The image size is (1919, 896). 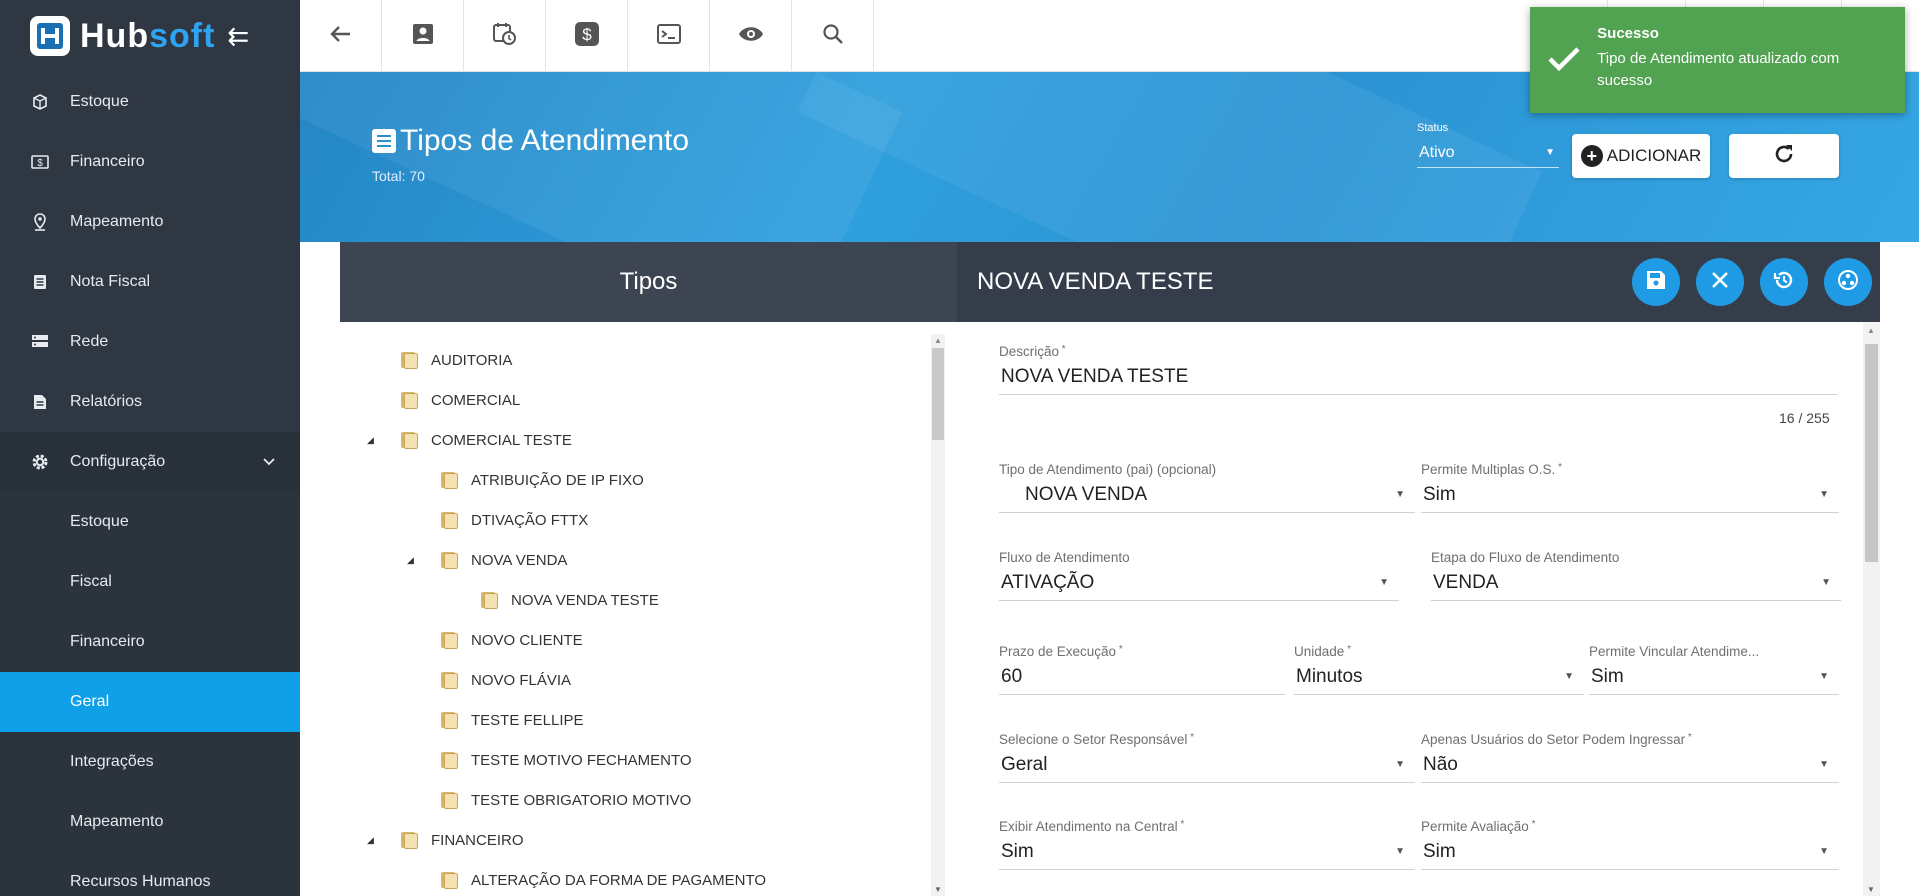 I want to click on sidebar-item-nota-fiscal: Nota Fiscal, so click(x=150, y=282).